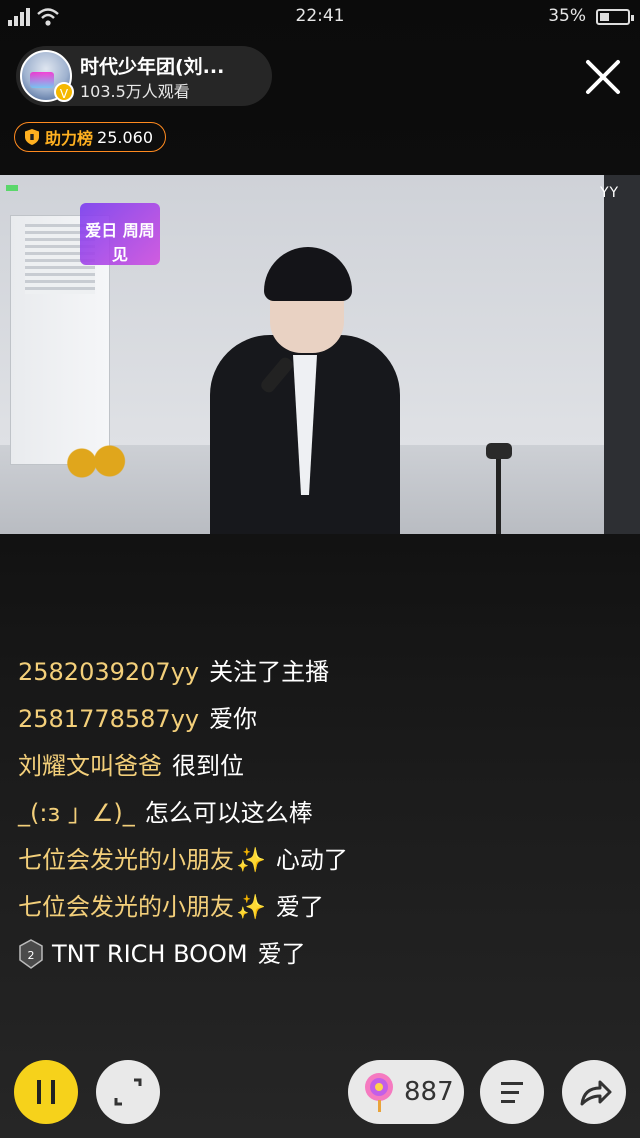 The height and width of the screenshot is (1138, 640). I want to click on toy-figures, so click(95, 463).